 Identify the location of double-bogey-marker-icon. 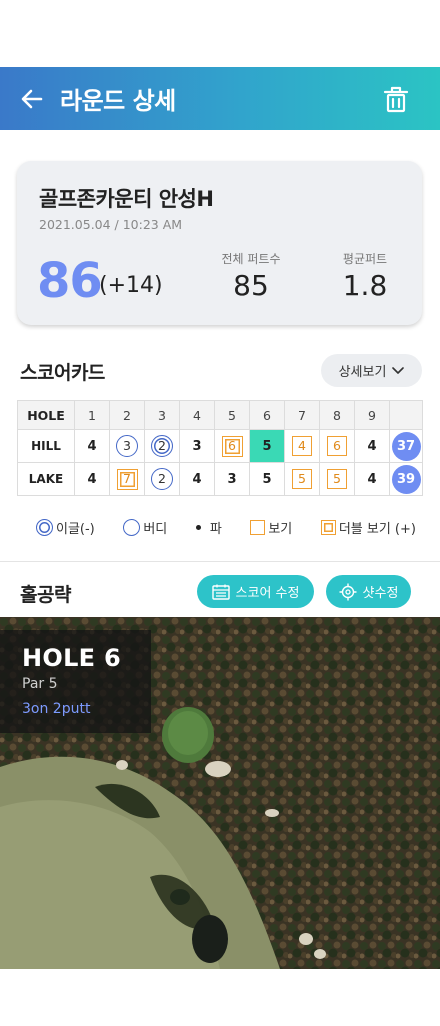
(328, 527).